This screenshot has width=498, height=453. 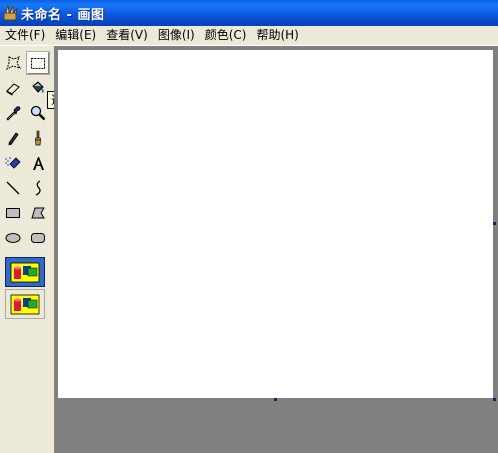 I want to click on transparent-selection-icon, so click(x=25, y=304).